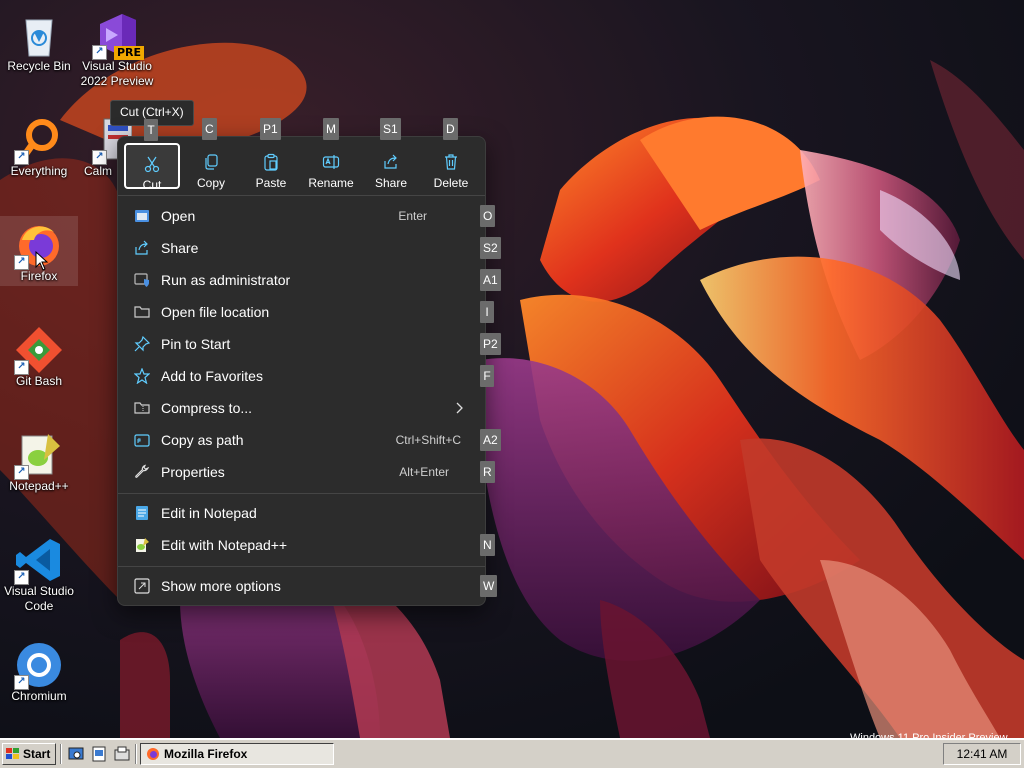 Image resolution: width=1024 pixels, height=768 pixels. I want to click on toolbar-label: Share, so click(391, 183).